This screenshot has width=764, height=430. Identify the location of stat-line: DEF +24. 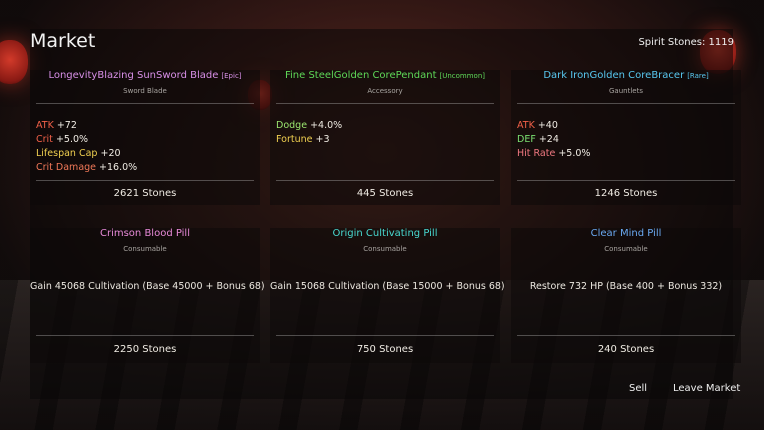
(538, 139).